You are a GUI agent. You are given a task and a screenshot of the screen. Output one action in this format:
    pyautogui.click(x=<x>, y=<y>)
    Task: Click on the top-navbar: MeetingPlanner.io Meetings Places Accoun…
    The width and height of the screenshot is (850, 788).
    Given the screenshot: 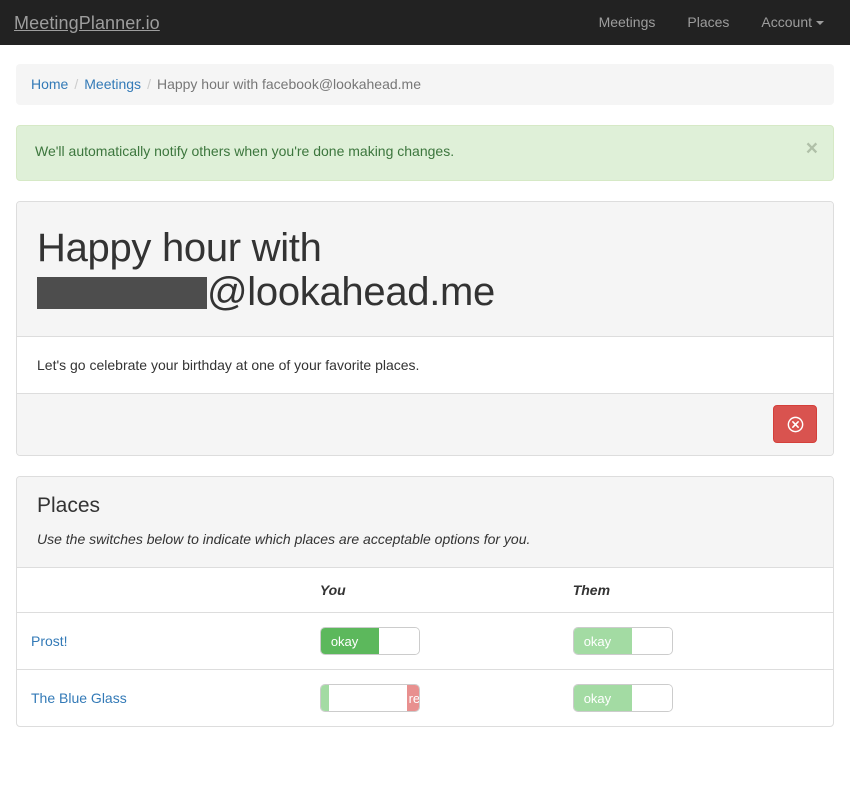 What is the action you would take?
    pyautogui.click(x=425, y=22)
    